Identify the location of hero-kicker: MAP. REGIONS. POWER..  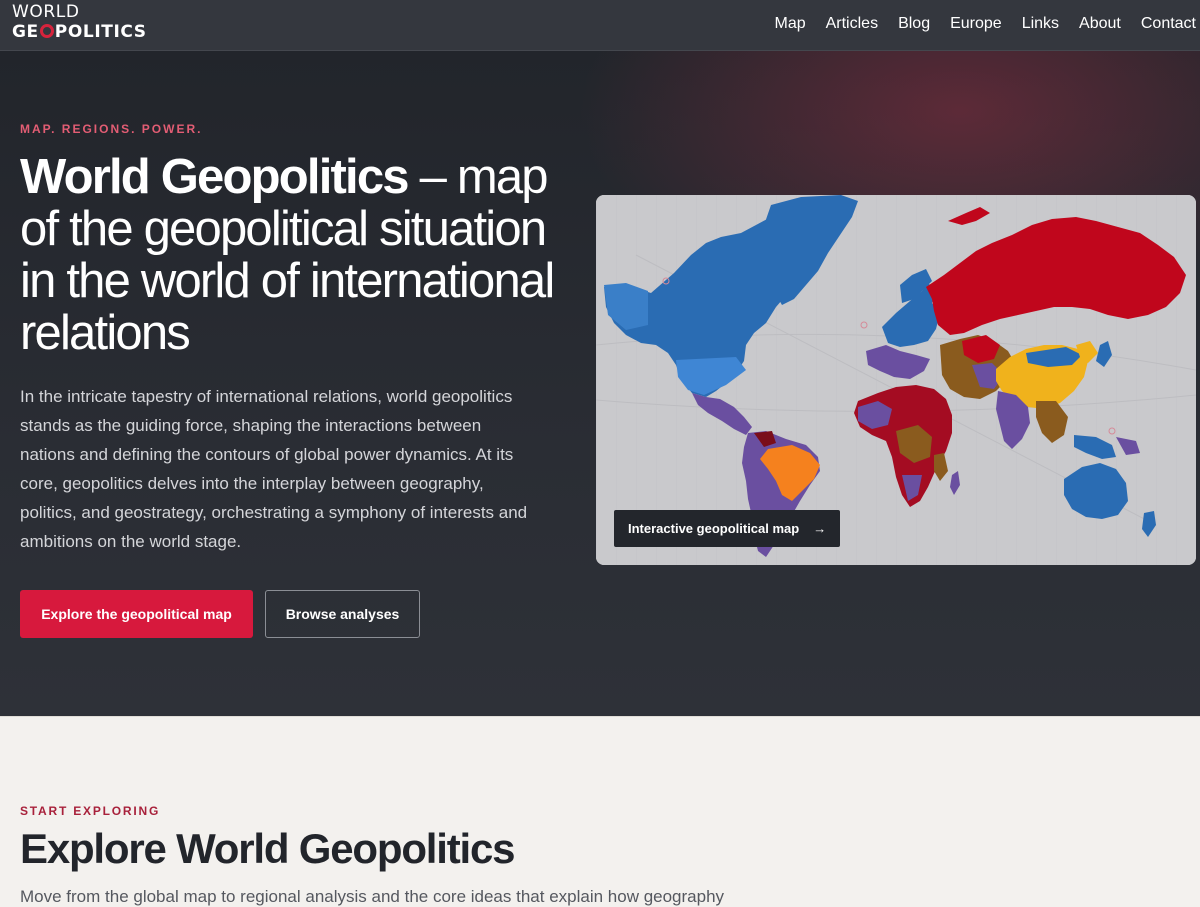
(111, 129).